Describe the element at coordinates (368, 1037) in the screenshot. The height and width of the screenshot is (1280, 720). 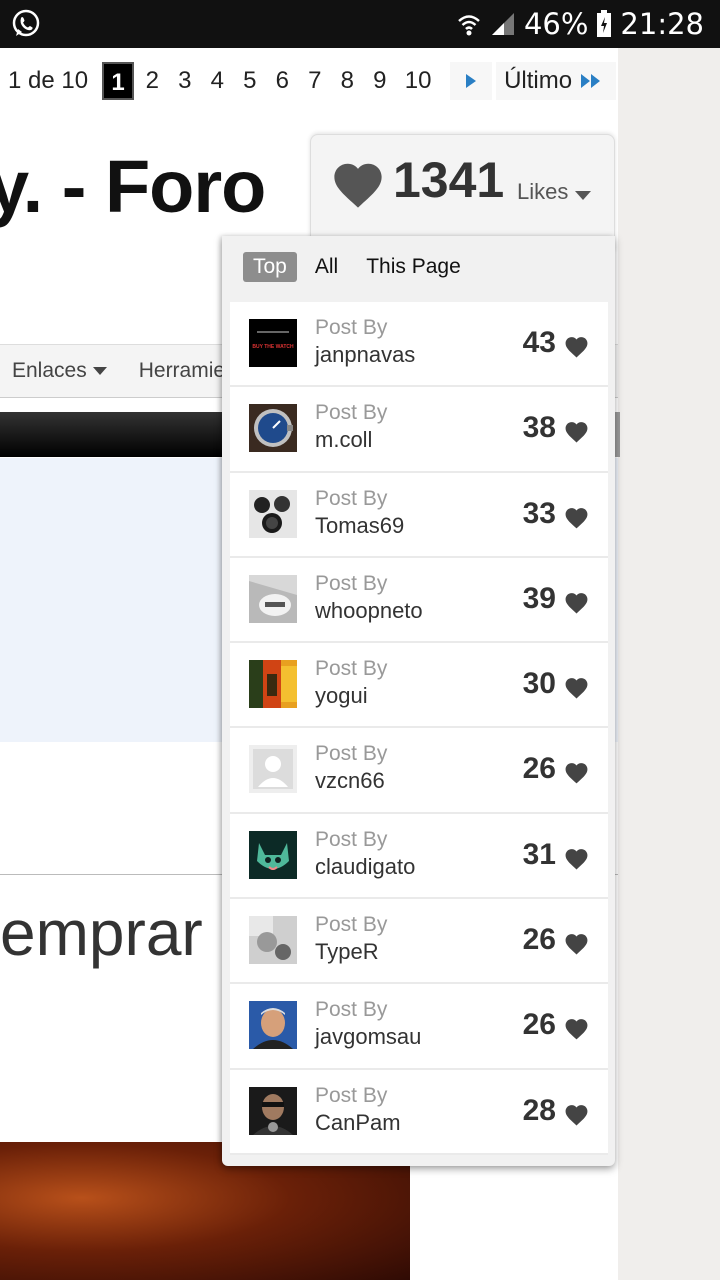
I see `username: javgomsau` at that location.